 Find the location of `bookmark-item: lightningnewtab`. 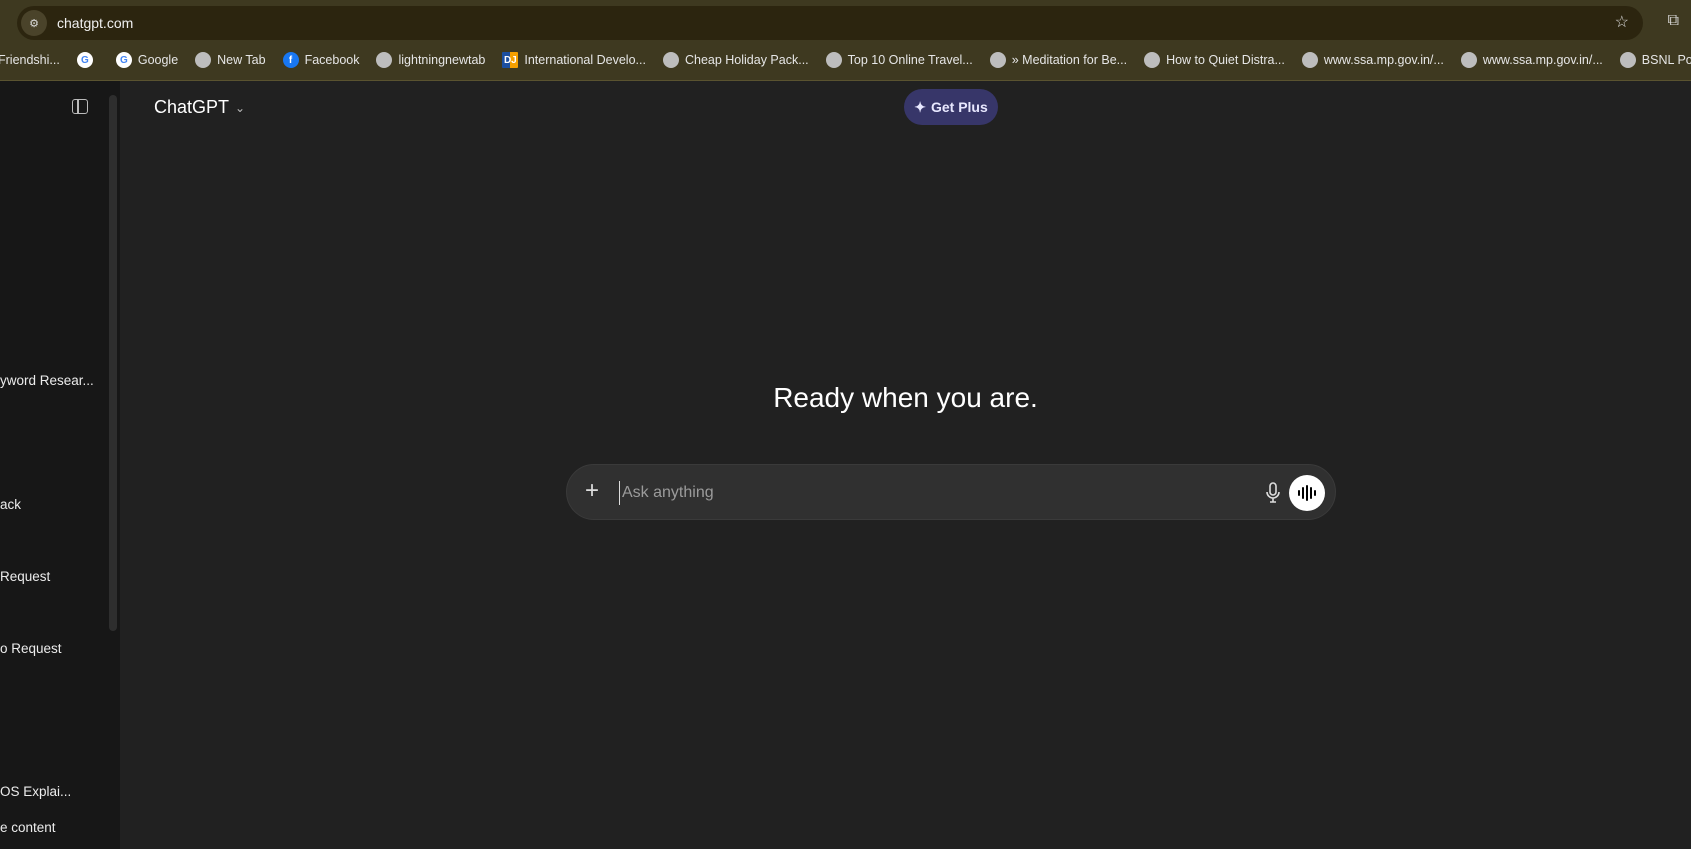

bookmark-item: lightningnewtab is located at coordinates (430, 60).